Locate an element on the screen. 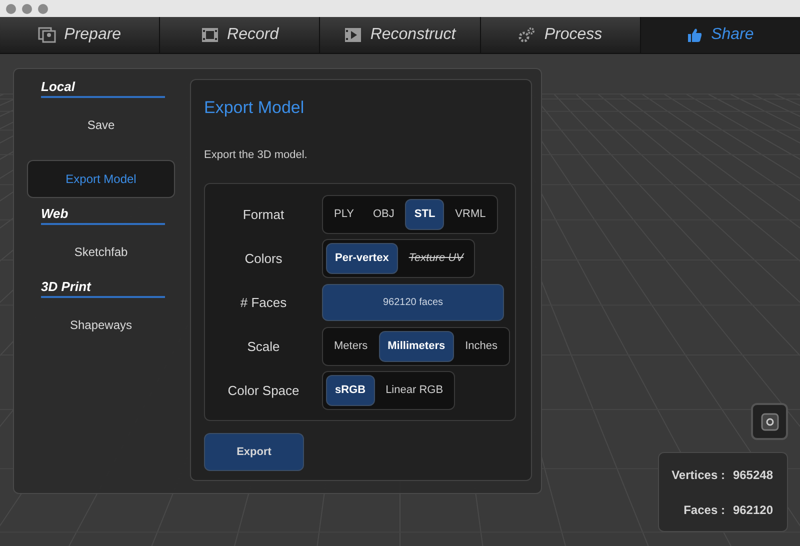 This screenshot has width=800, height=546. option-button: STL is located at coordinates (424, 214).